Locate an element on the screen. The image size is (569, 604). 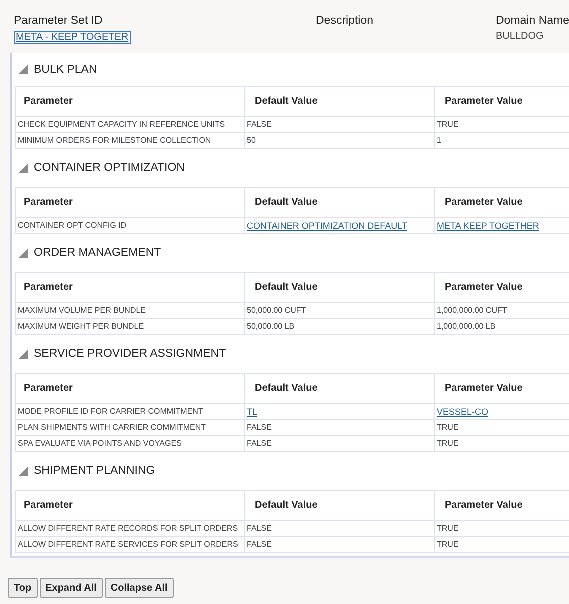
table-cell: MODE PROFILE ID FOR CARRIER COMMITMENT is located at coordinates (130, 412).